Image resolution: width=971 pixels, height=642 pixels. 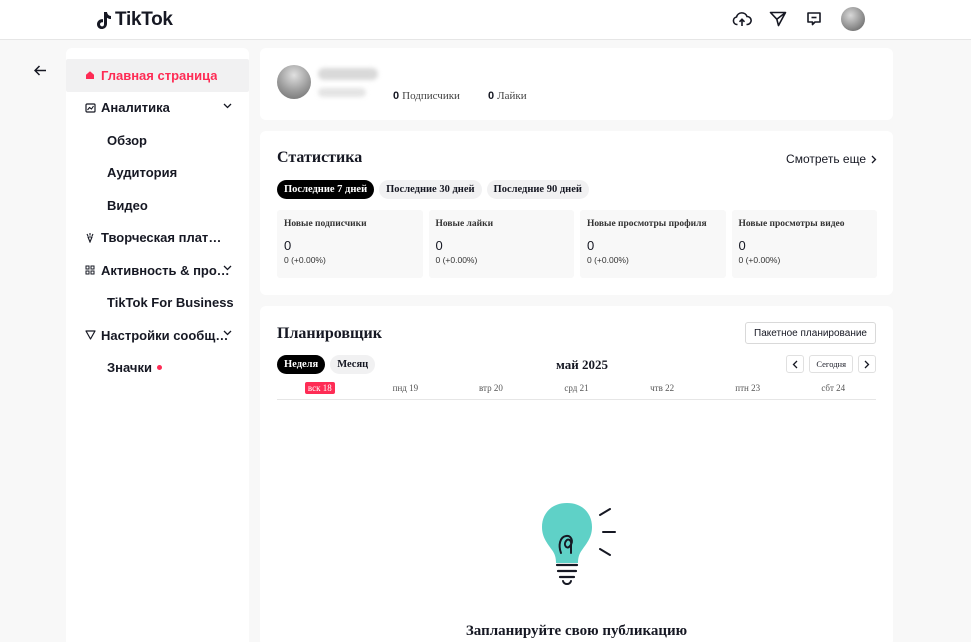 I want to click on sidebar-item-creative: Творческая платформа, so click(x=157, y=238).